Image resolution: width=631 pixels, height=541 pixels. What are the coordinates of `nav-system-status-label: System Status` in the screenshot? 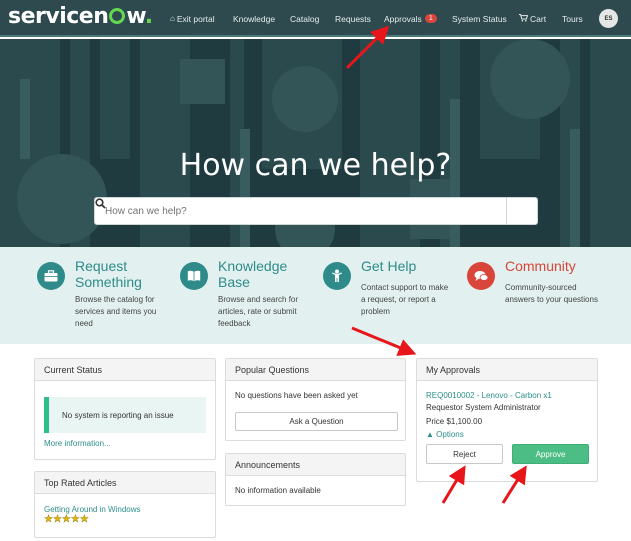 It's located at (479, 18).